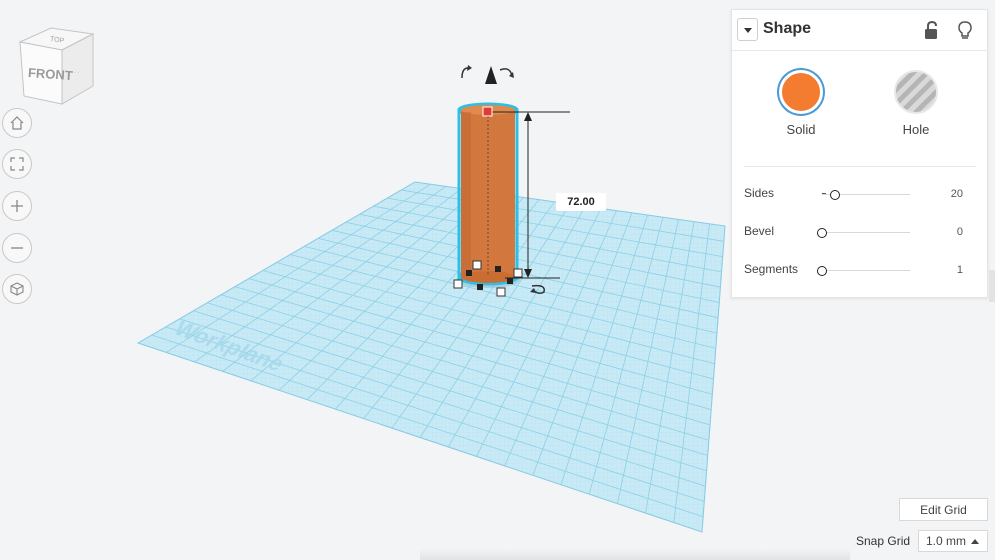  What do you see at coordinates (948, 194) in the screenshot?
I see `sides-value: 20` at bounding box center [948, 194].